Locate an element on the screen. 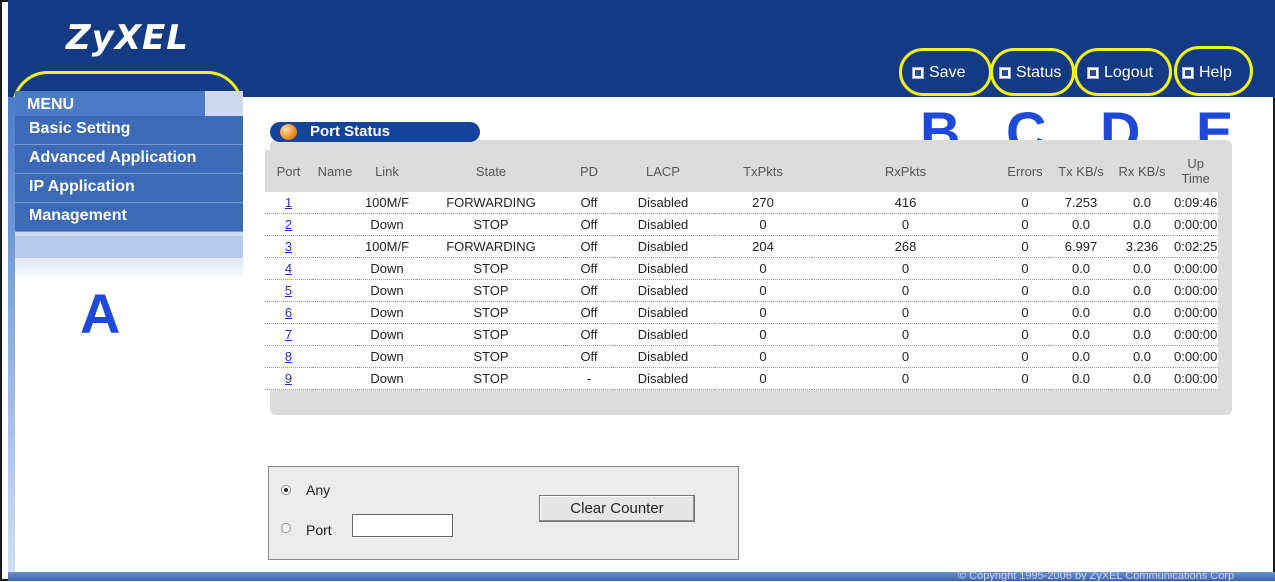  table-row: 8 Down STOP Off Disabled 0 0 0 0.0 0.0 0:00:00 is located at coordinates (742, 356).